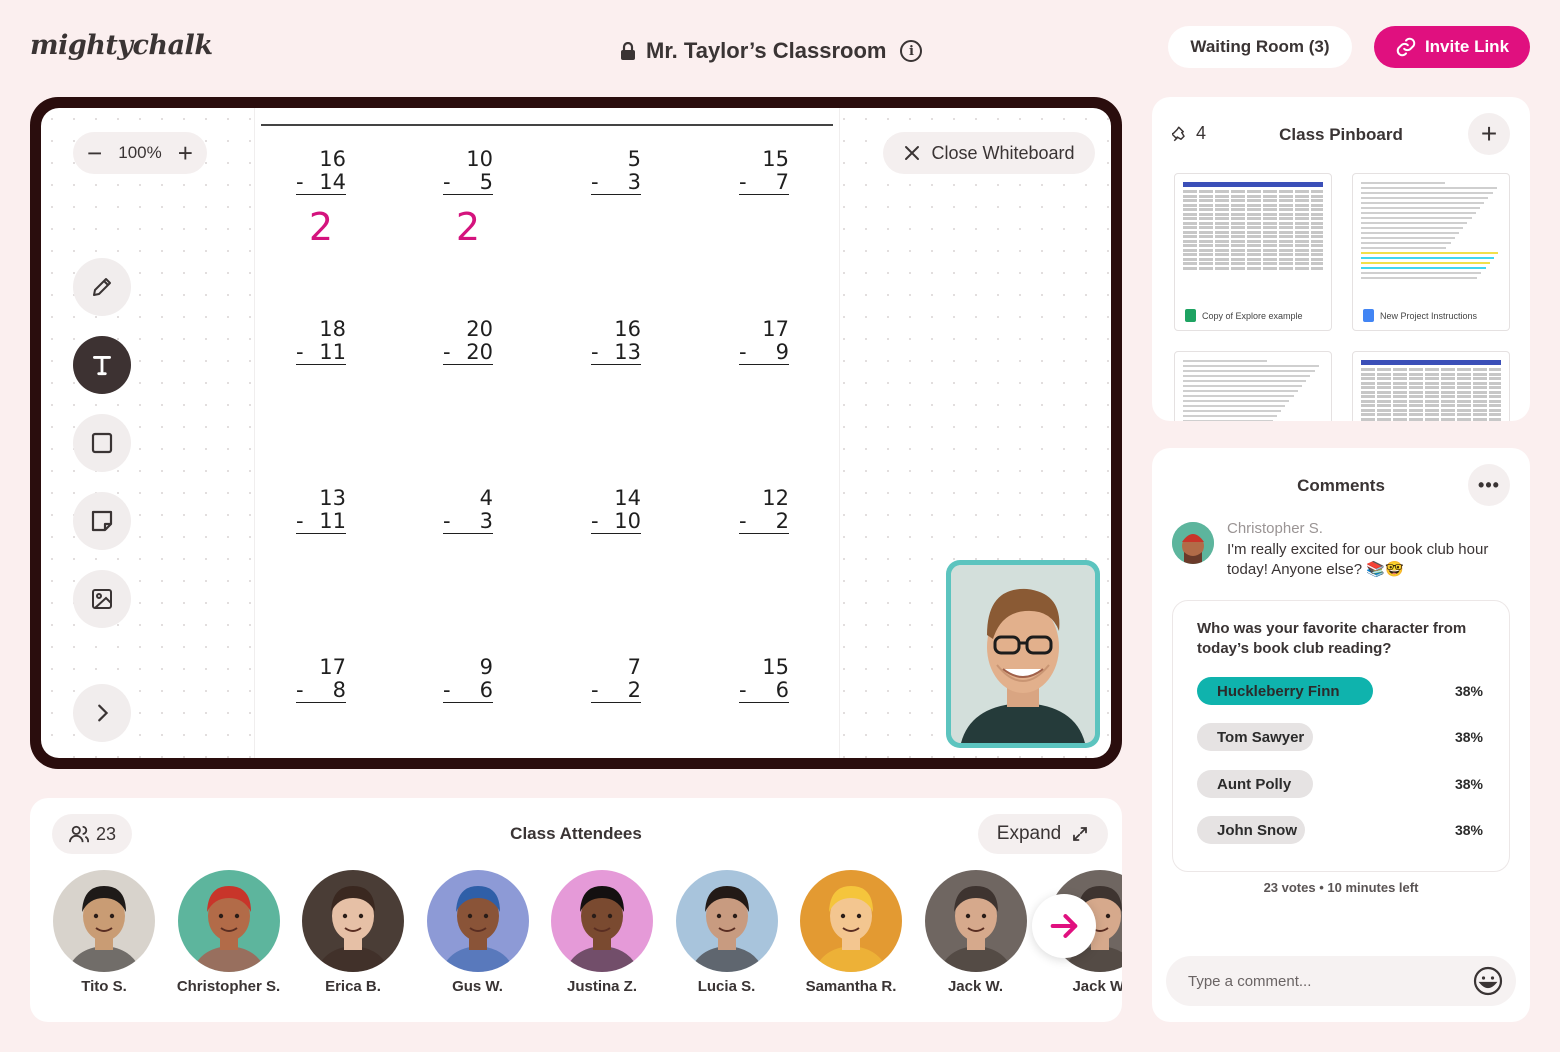 This screenshot has height=1052, width=1560. I want to click on attendee-item: Erica B., so click(353, 932).